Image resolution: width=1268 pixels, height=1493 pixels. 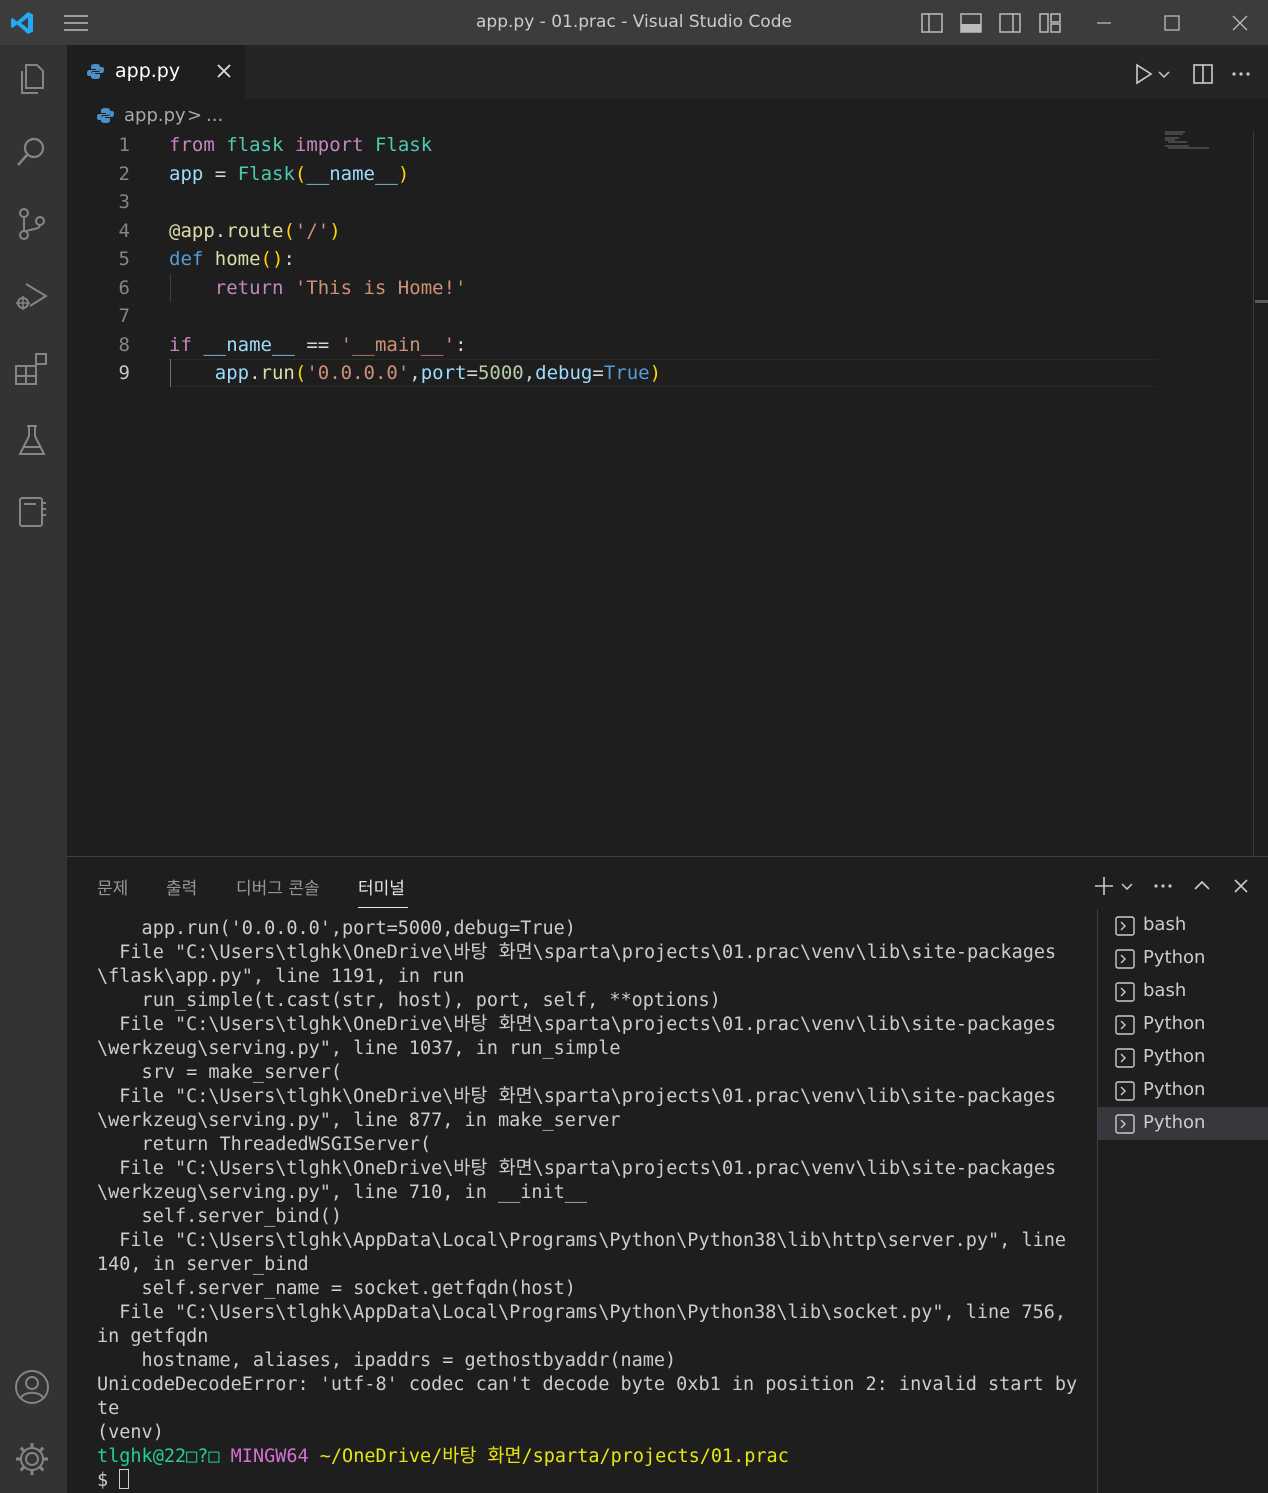 I want to click on more-actions-icon, so click(x=1241, y=74).